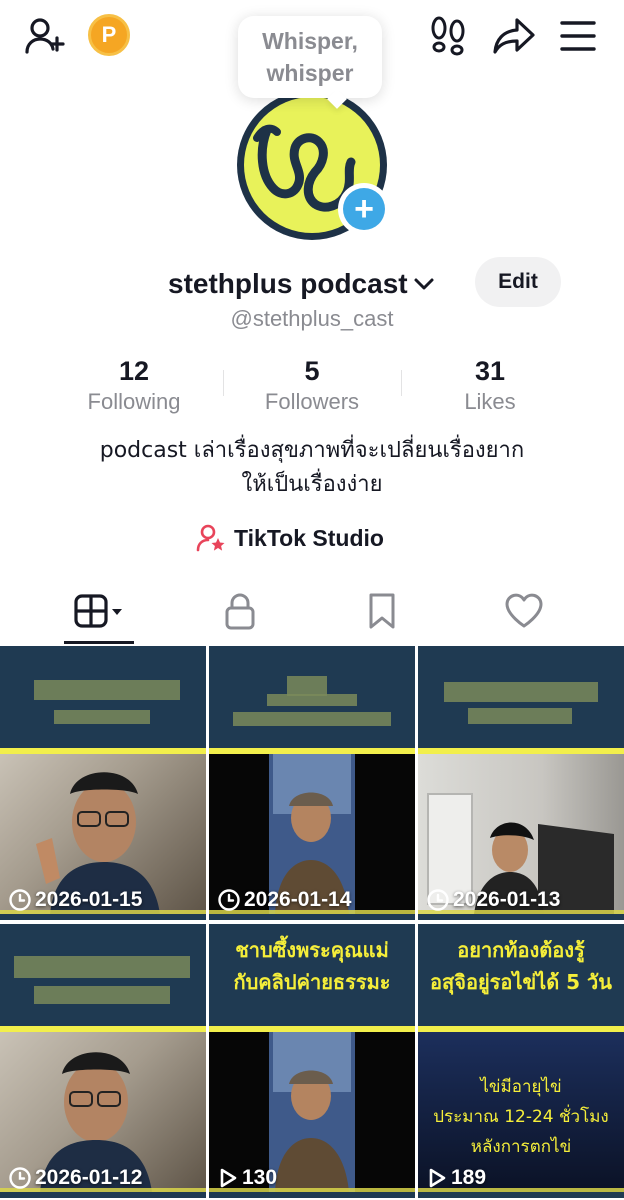 The image size is (624, 1200). Describe the element at coordinates (521, 950) in the screenshot. I see `video-title-line-1: อยากท้องต้องรู้` at that location.